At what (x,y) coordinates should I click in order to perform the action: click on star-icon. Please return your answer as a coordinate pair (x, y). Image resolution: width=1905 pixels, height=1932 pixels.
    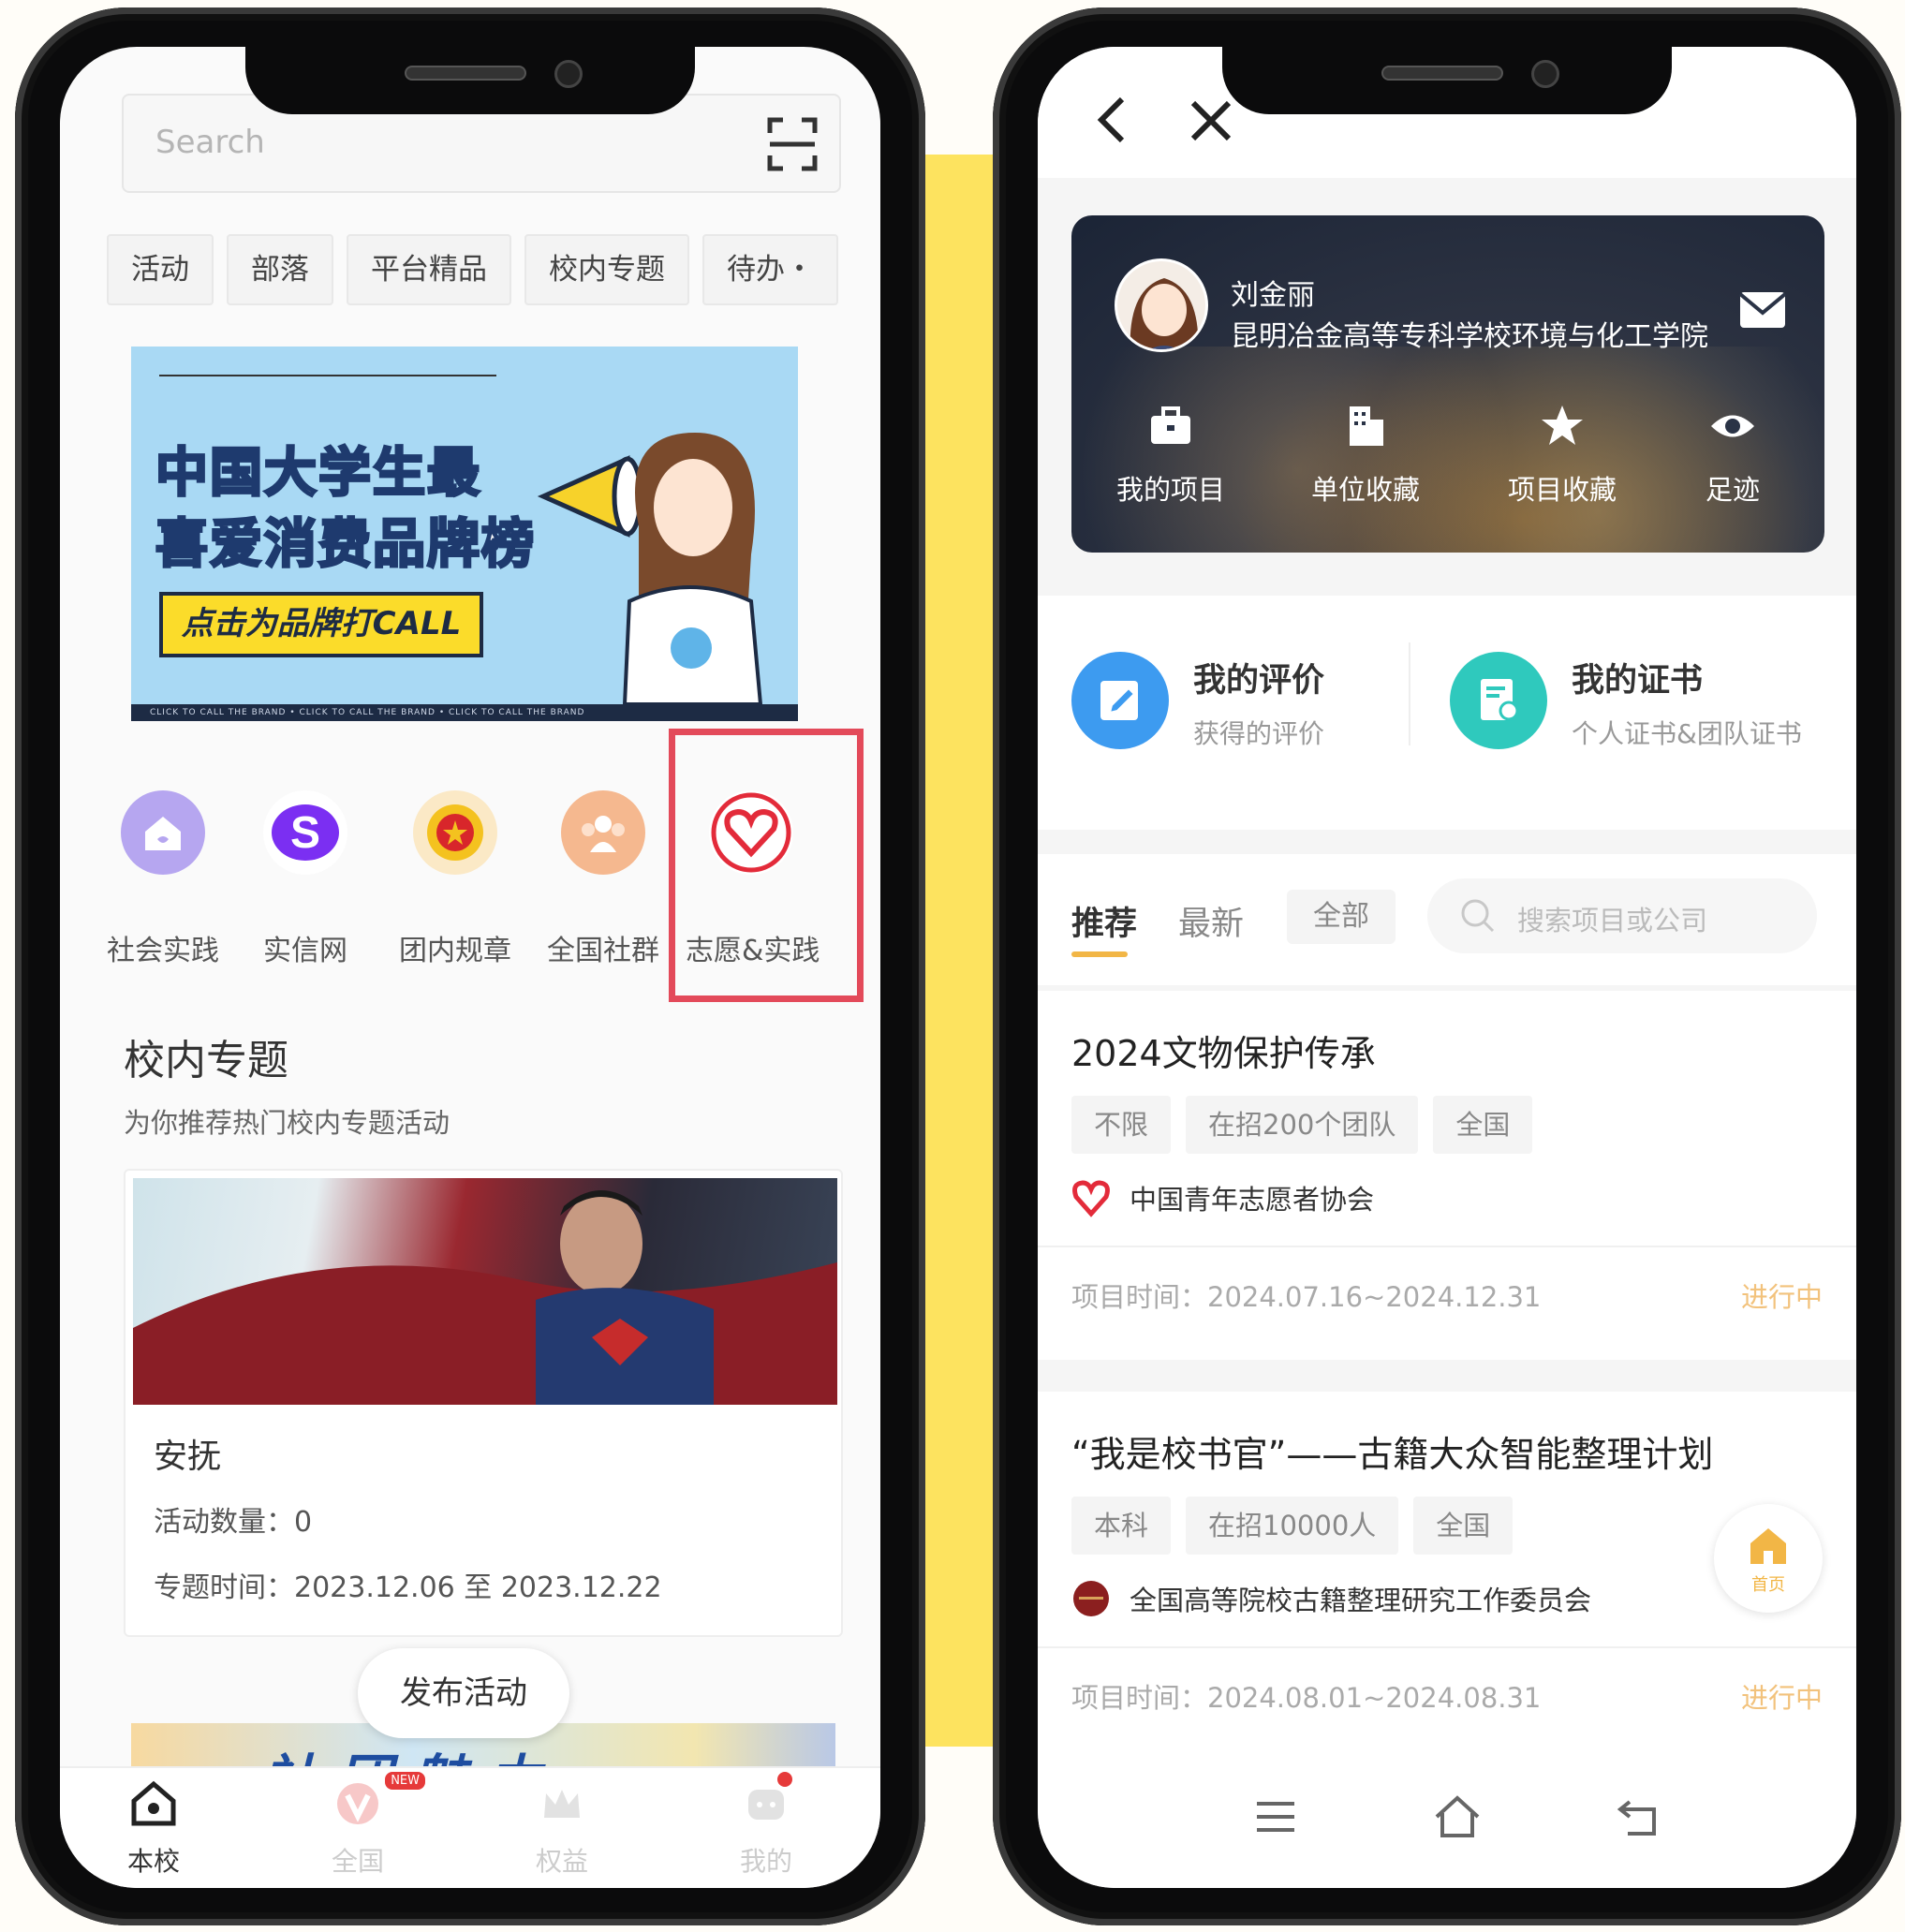
    Looking at the image, I should click on (1562, 425).